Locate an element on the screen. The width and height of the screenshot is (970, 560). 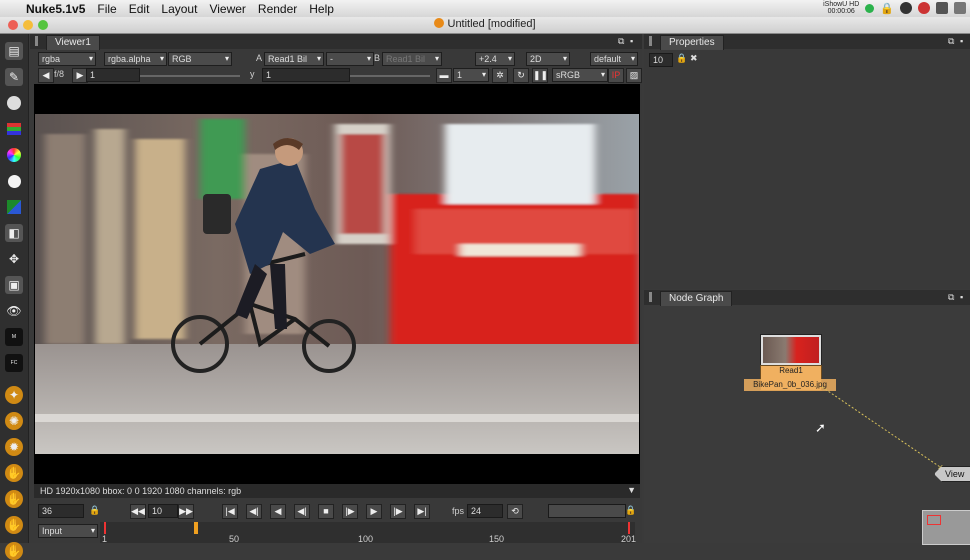
properties-float-icon: ⧉ is located at coordinates (951, 41).